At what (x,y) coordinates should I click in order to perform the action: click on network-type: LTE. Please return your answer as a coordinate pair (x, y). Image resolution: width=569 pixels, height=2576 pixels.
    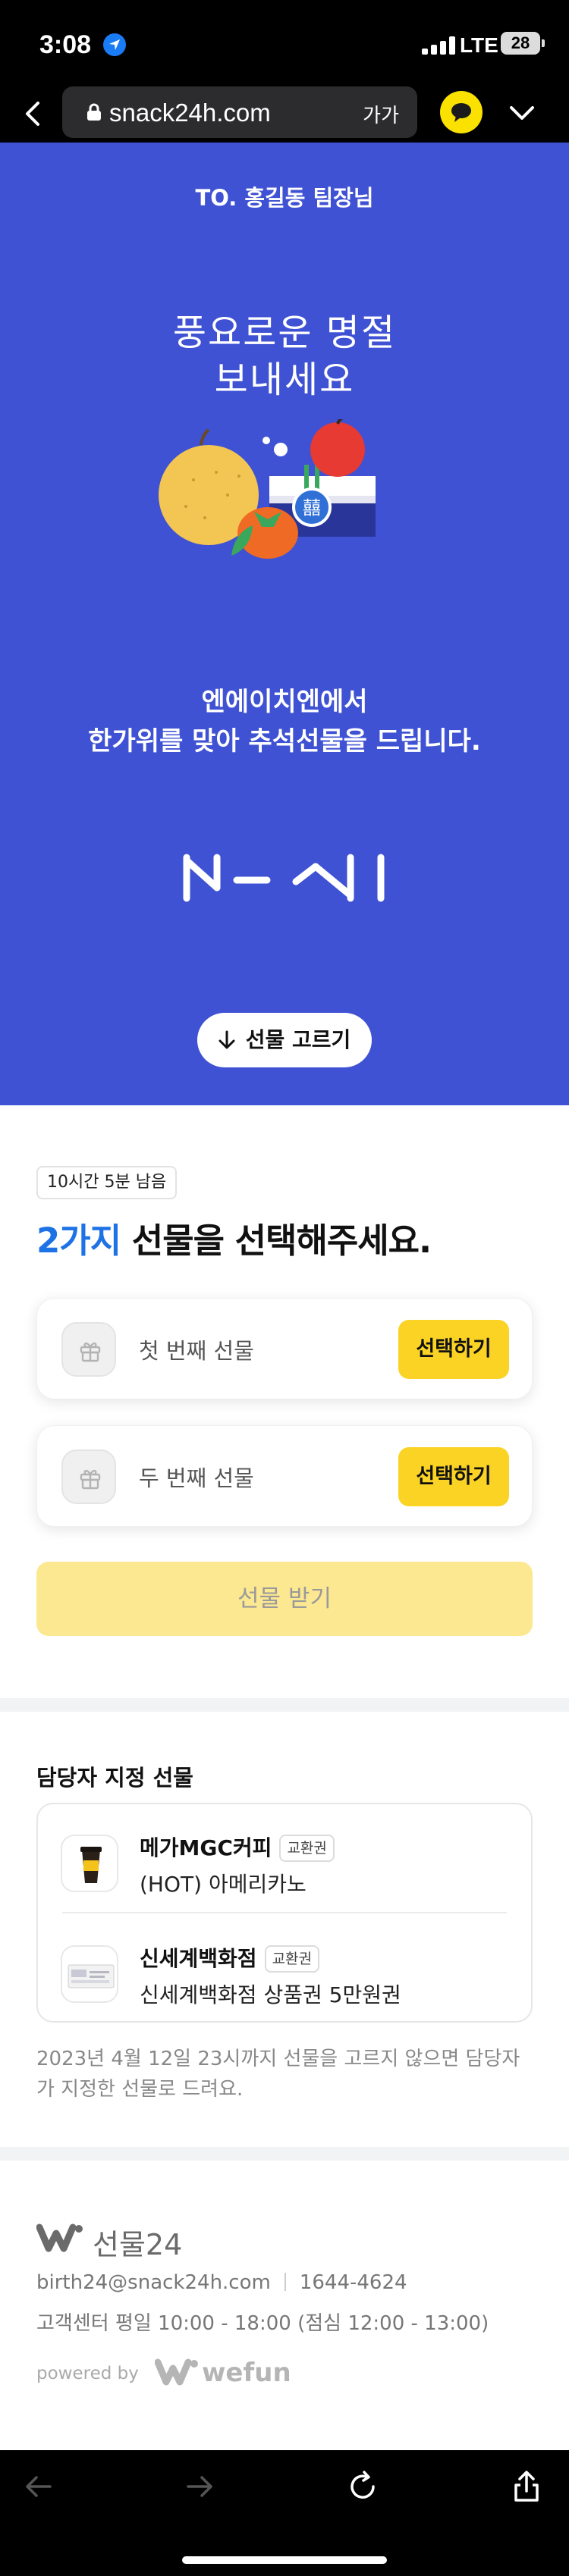
    Looking at the image, I should click on (479, 45).